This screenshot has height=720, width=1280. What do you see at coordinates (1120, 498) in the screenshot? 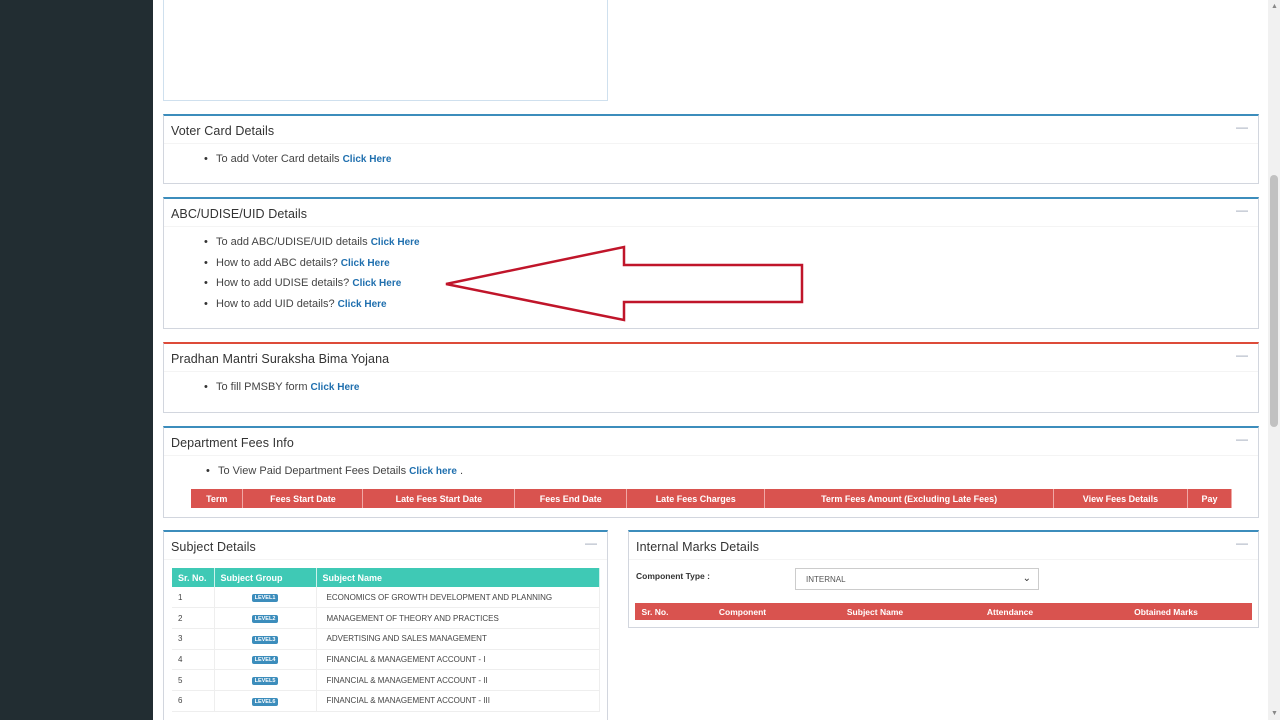
I see `th-view-fees-details: View Fees Details` at bounding box center [1120, 498].